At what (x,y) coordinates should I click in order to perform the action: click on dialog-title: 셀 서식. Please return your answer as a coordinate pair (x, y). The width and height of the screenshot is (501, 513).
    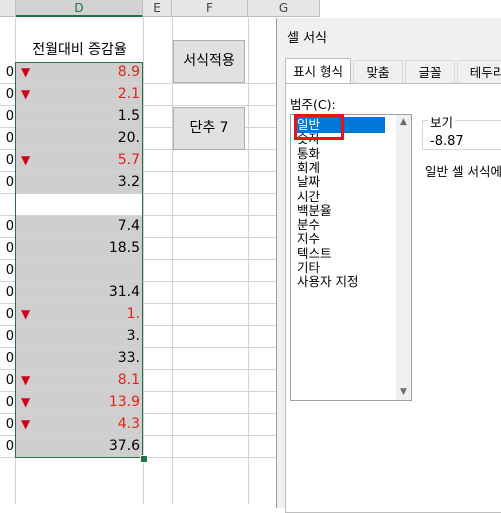
    Looking at the image, I should click on (307, 38).